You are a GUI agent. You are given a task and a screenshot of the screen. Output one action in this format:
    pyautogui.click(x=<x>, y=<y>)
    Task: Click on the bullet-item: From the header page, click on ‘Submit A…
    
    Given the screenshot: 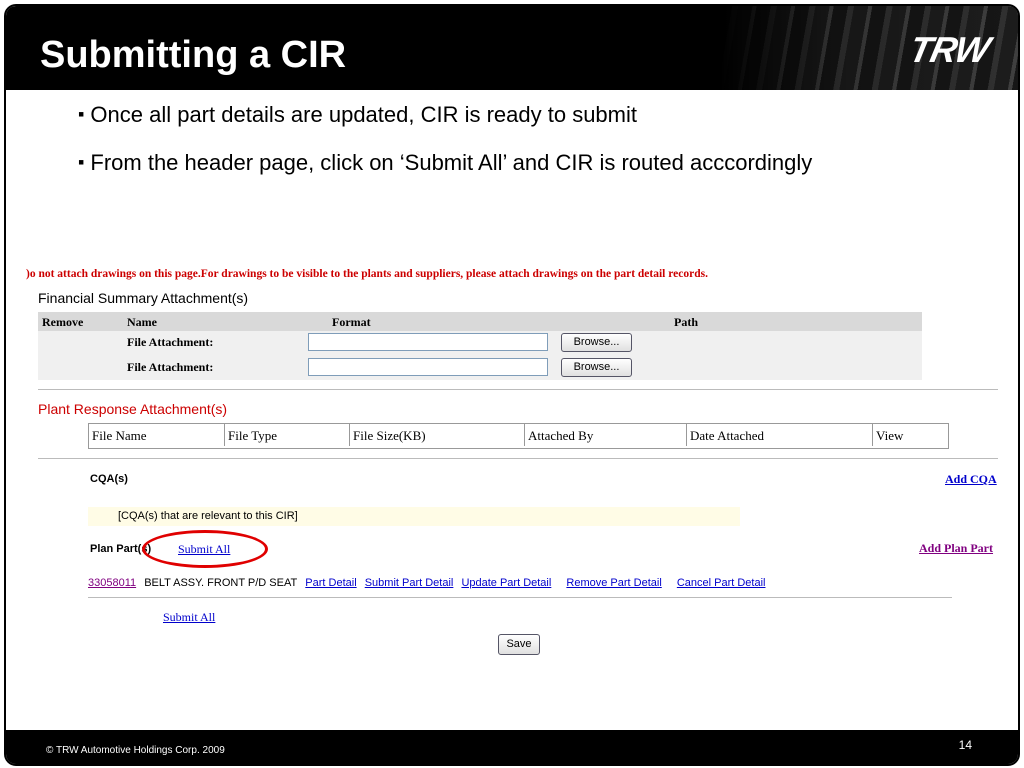 What is the action you would take?
    pyautogui.click(x=445, y=163)
    